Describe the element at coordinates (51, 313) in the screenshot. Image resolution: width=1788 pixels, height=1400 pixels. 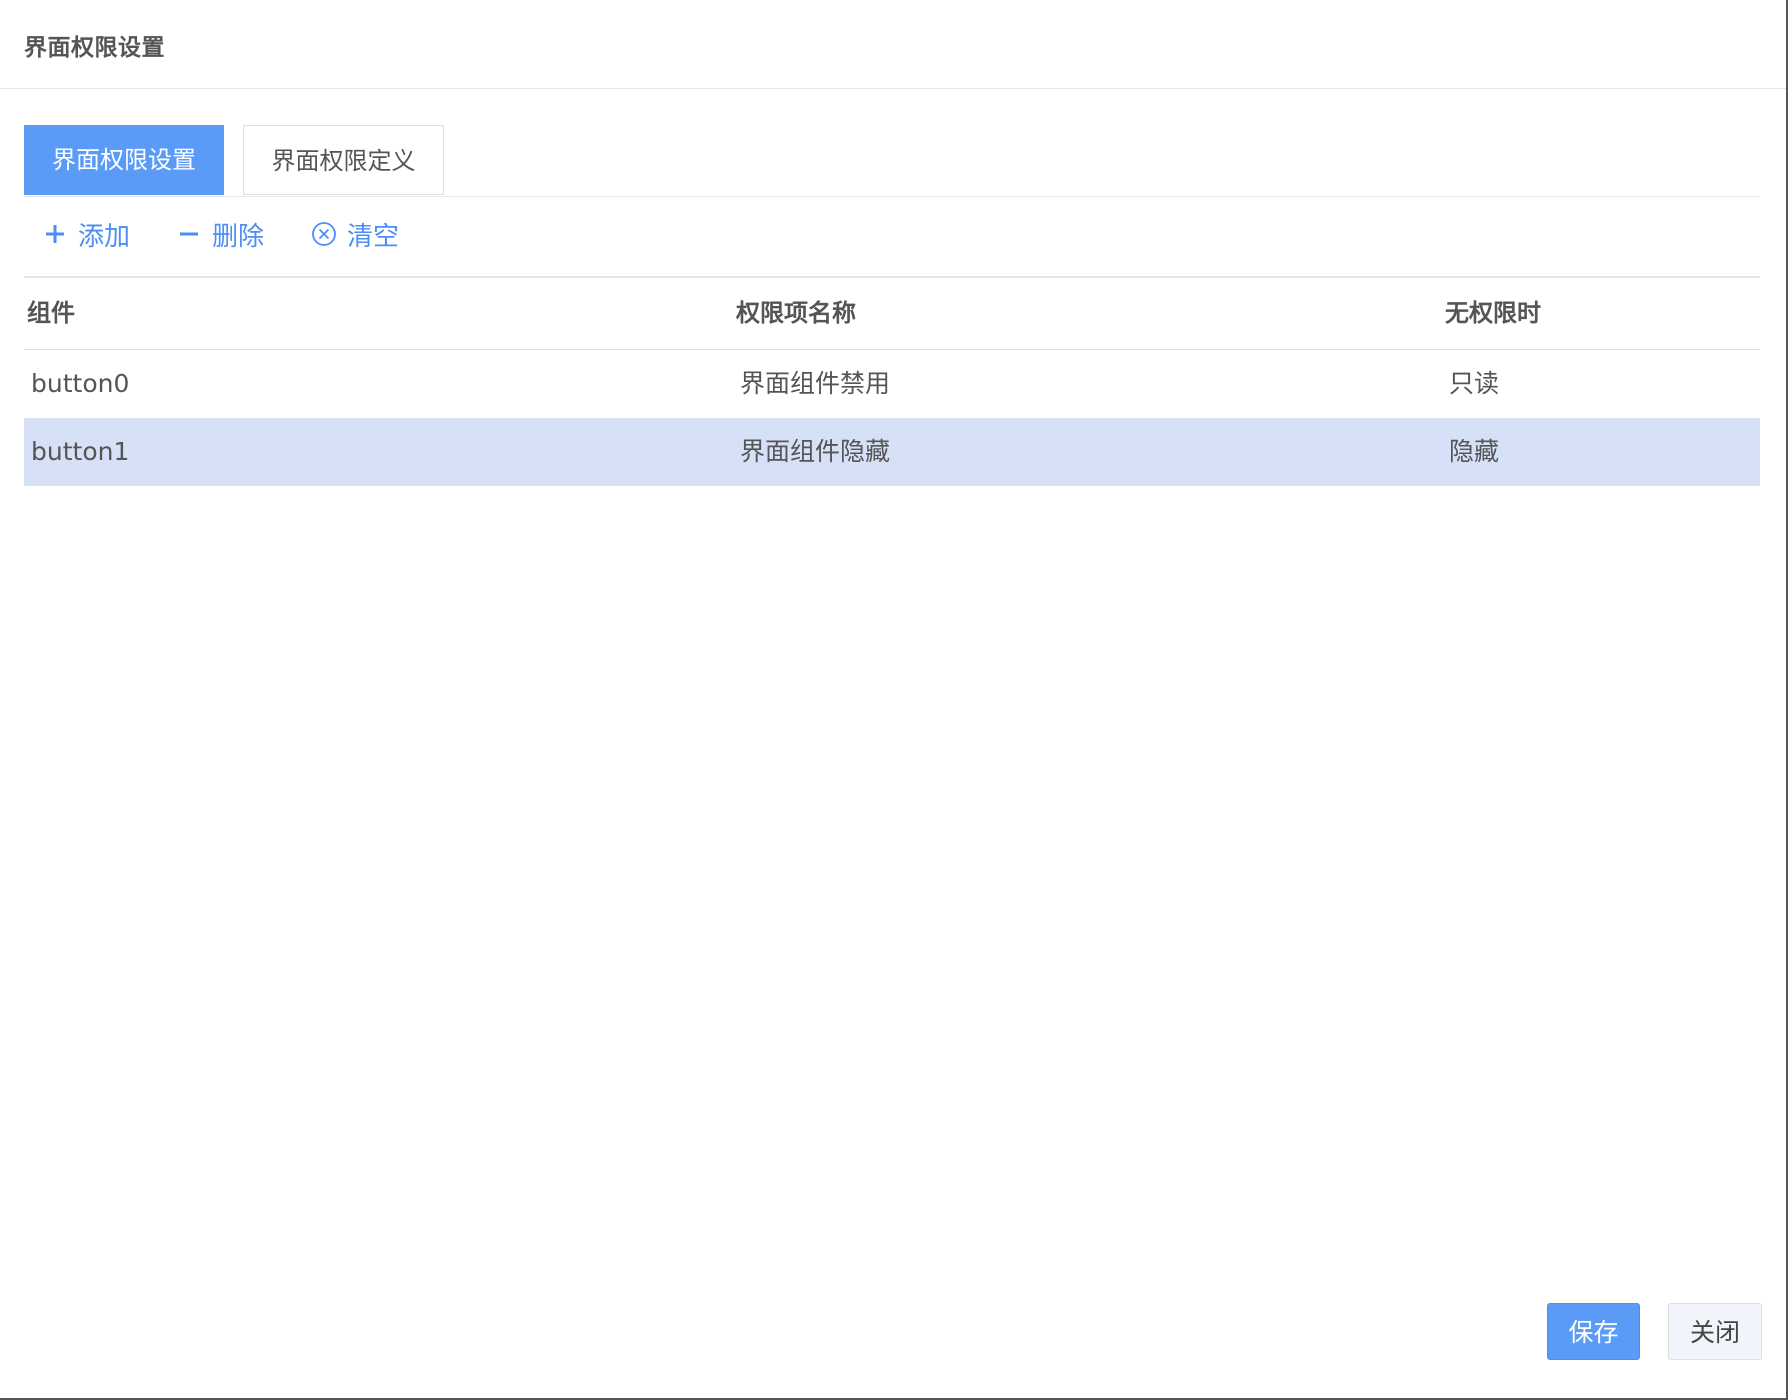
I see `column-header-component: 组件` at that location.